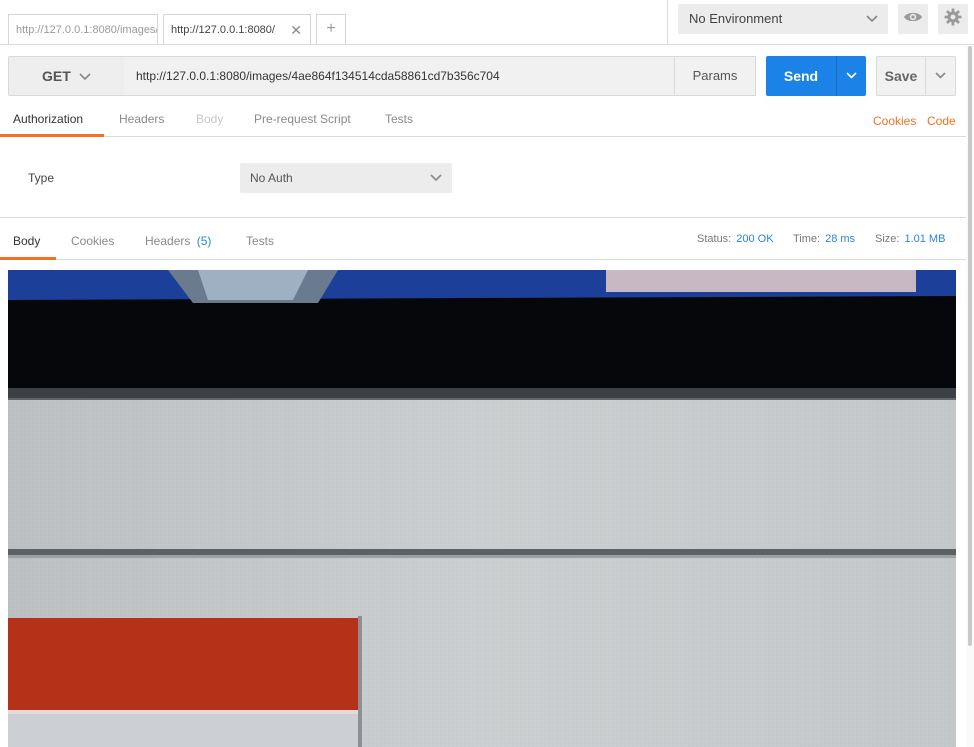 The width and height of the screenshot is (974, 747). I want to click on response-tab-cookies: Cookies, so click(92, 241).